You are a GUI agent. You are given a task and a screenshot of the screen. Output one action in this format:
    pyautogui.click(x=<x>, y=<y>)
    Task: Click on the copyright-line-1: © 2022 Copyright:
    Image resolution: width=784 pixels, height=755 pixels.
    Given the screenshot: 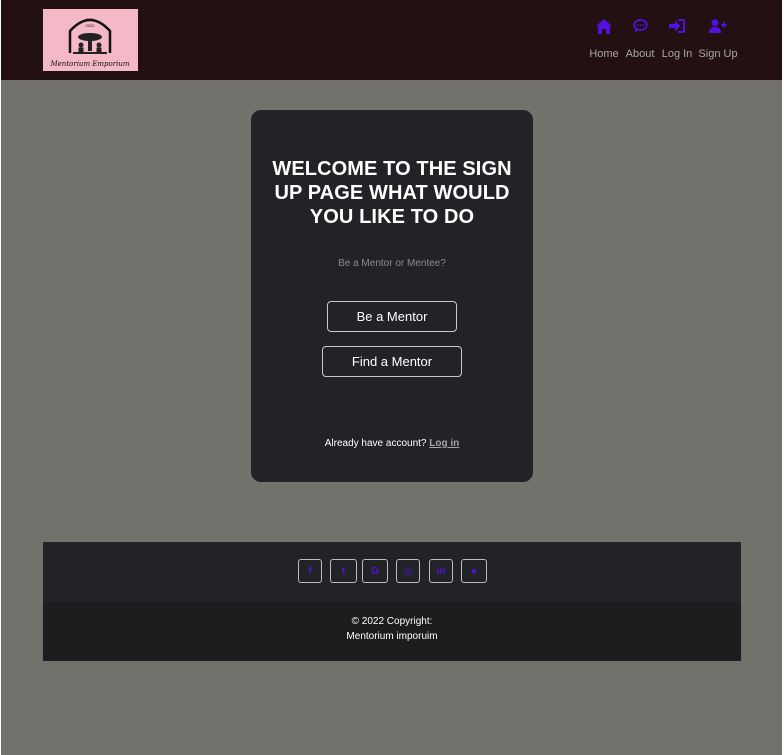 What is the action you would take?
    pyautogui.click(x=392, y=621)
    